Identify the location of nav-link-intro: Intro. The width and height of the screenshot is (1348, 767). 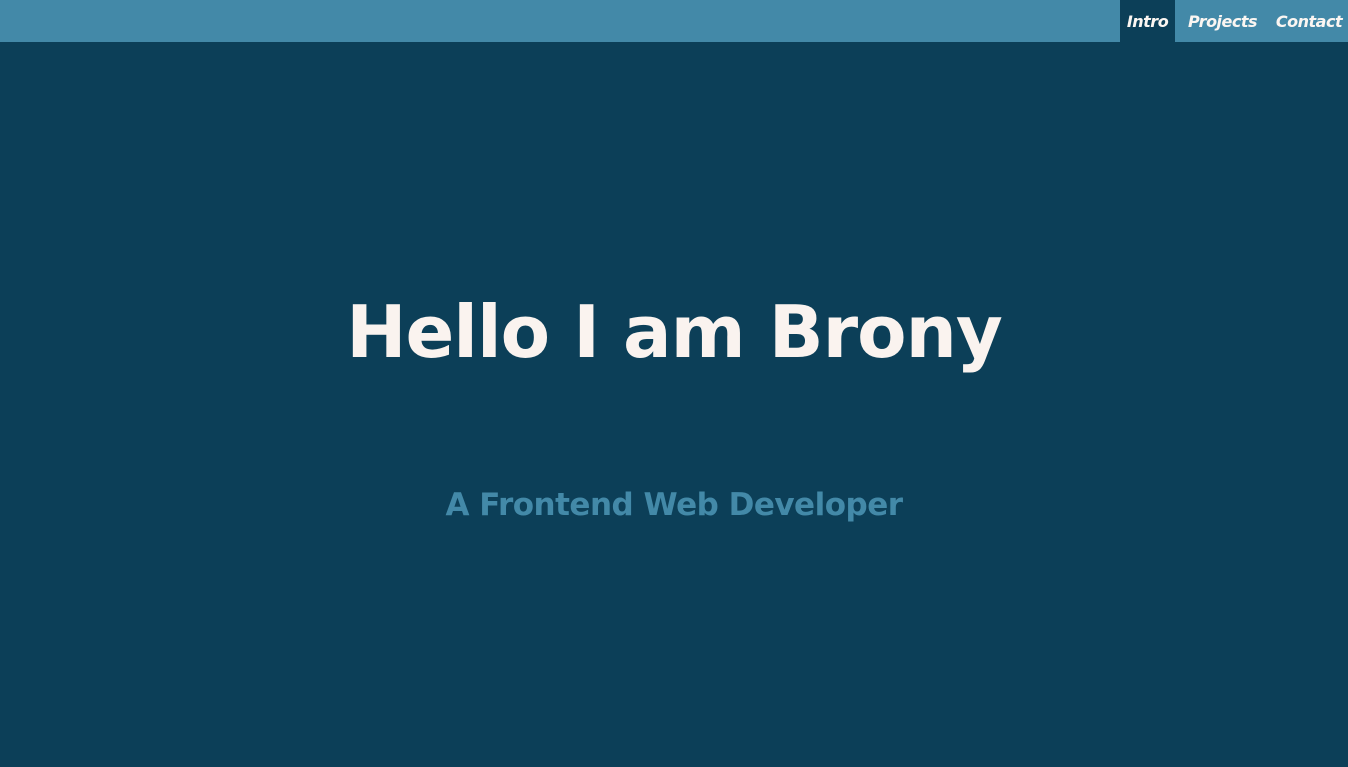
(1147, 21).